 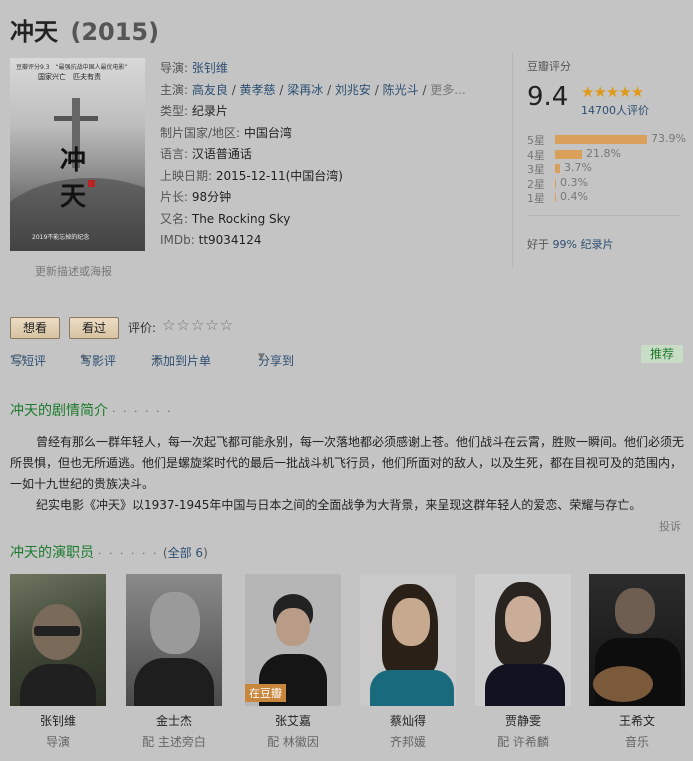 I want to click on cast-heading: 冲天的演职员 · · · · · · (全部 6), so click(x=109, y=553).